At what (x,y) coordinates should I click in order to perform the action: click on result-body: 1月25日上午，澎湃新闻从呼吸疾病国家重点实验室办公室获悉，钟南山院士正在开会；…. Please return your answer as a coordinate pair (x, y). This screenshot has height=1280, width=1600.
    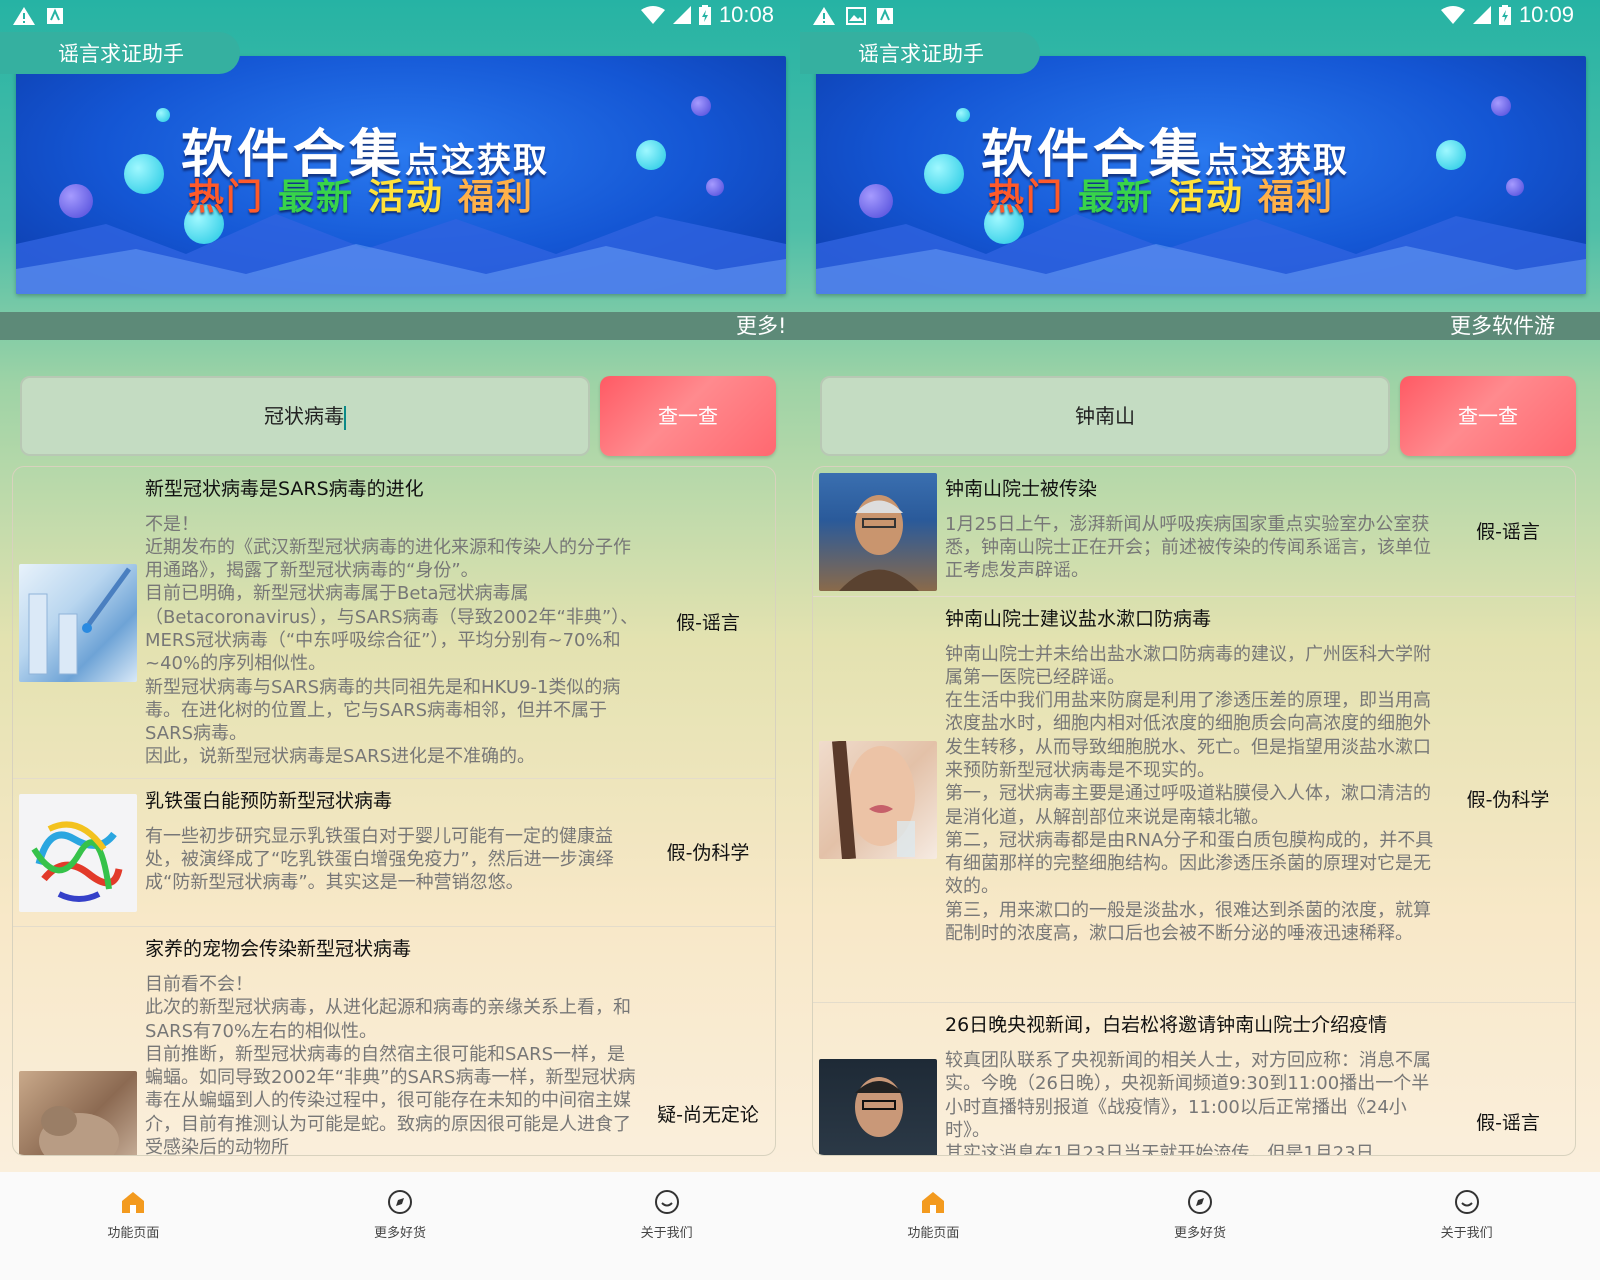
    Looking at the image, I should click on (1188, 547).